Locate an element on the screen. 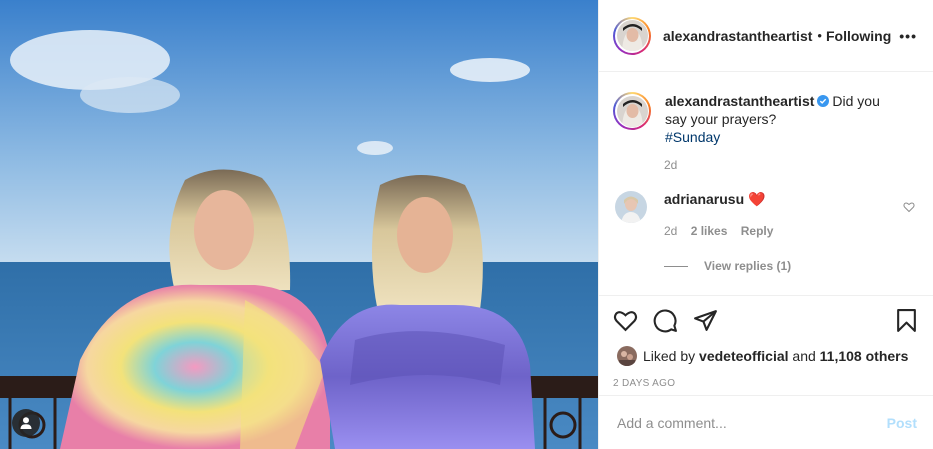 The height and width of the screenshot is (449, 933). verified-icon is located at coordinates (823, 101).